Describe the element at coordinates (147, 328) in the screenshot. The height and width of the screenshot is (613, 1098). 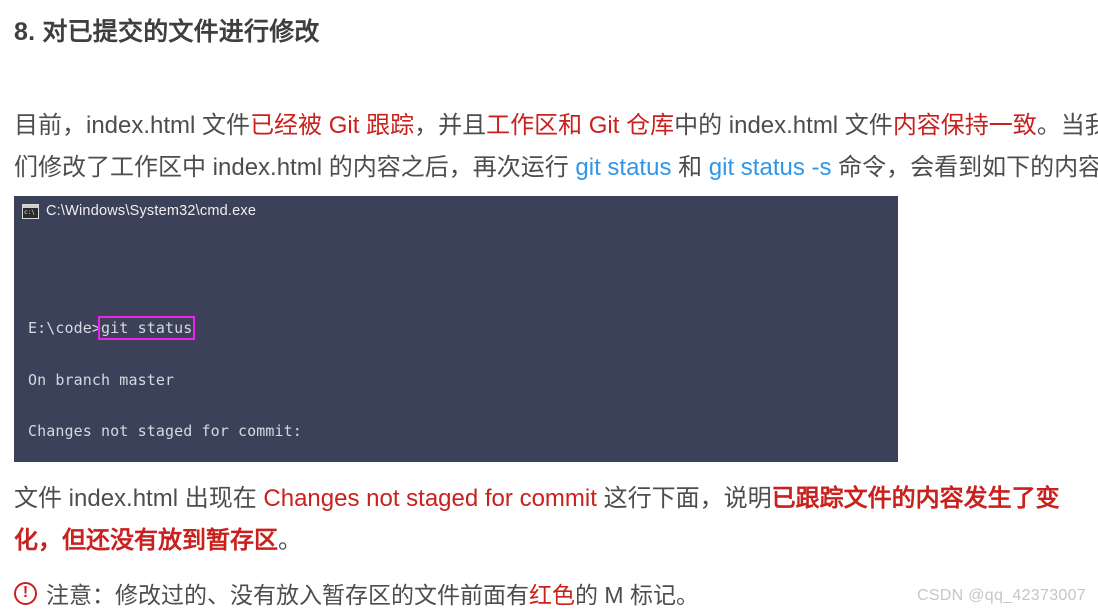
I see `terminal-command-1: git status` at that location.